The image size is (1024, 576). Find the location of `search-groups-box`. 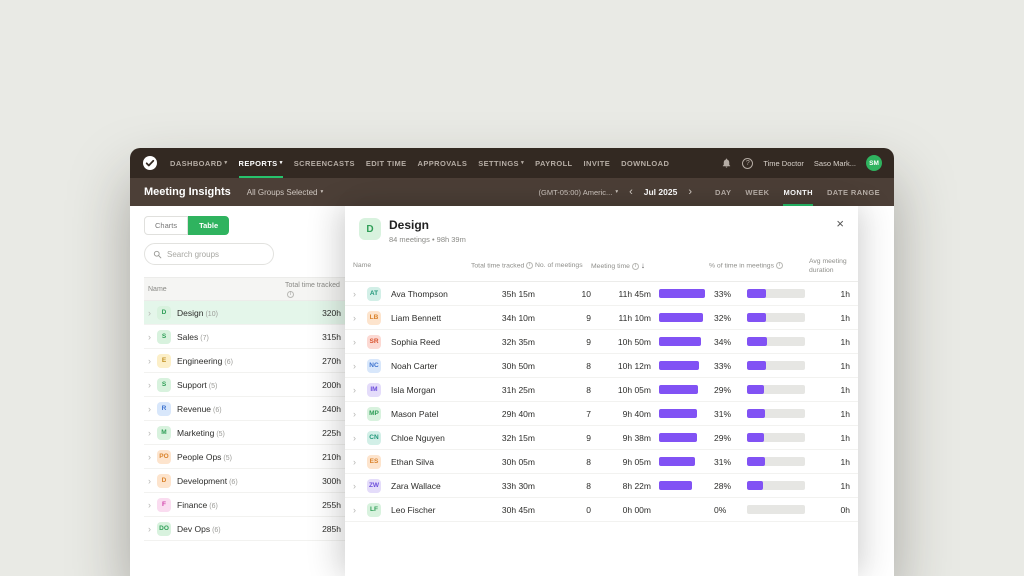

search-groups-box is located at coordinates (209, 254).